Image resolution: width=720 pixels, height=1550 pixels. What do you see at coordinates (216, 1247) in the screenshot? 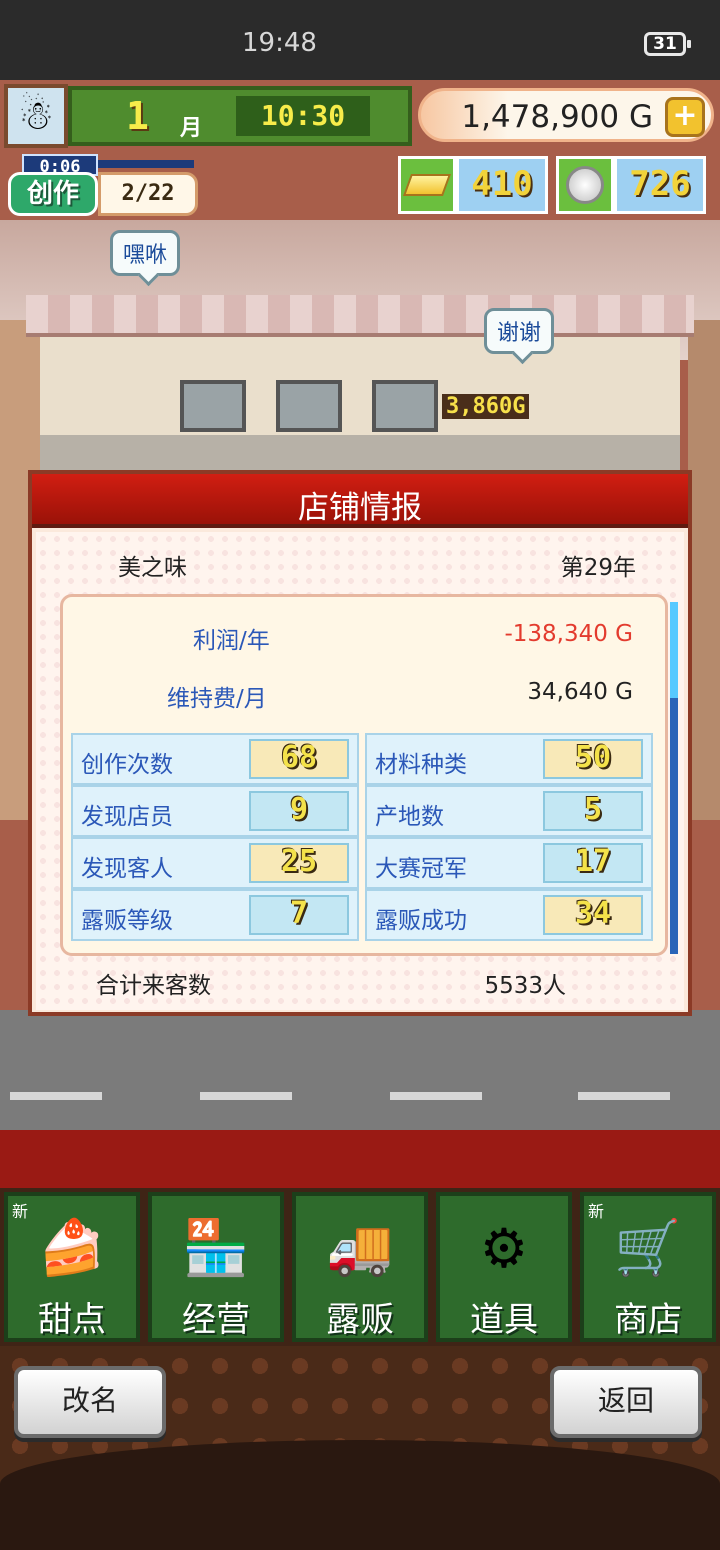
I see `shop-icon: 🏪` at bounding box center [216, 1247].